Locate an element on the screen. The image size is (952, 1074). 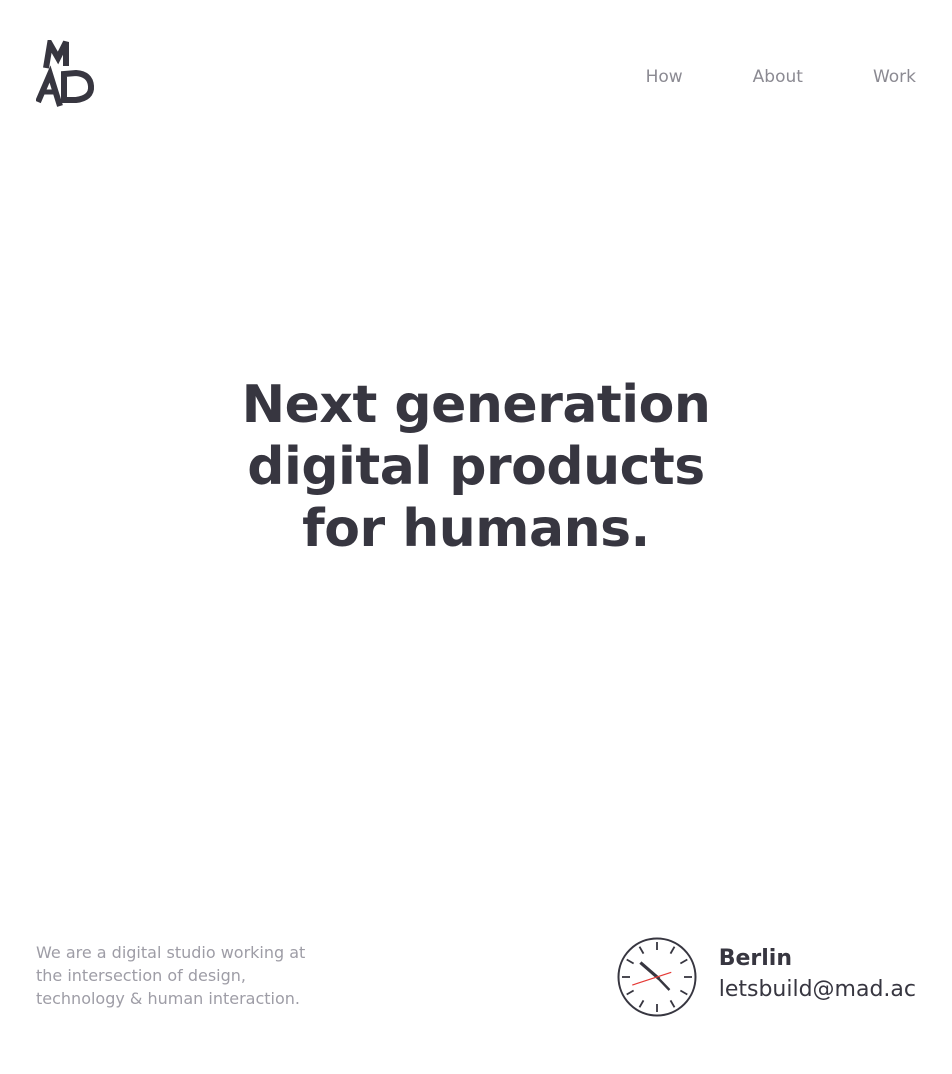
intro-line: the intersection of design, is located at coordinates (141, 975).